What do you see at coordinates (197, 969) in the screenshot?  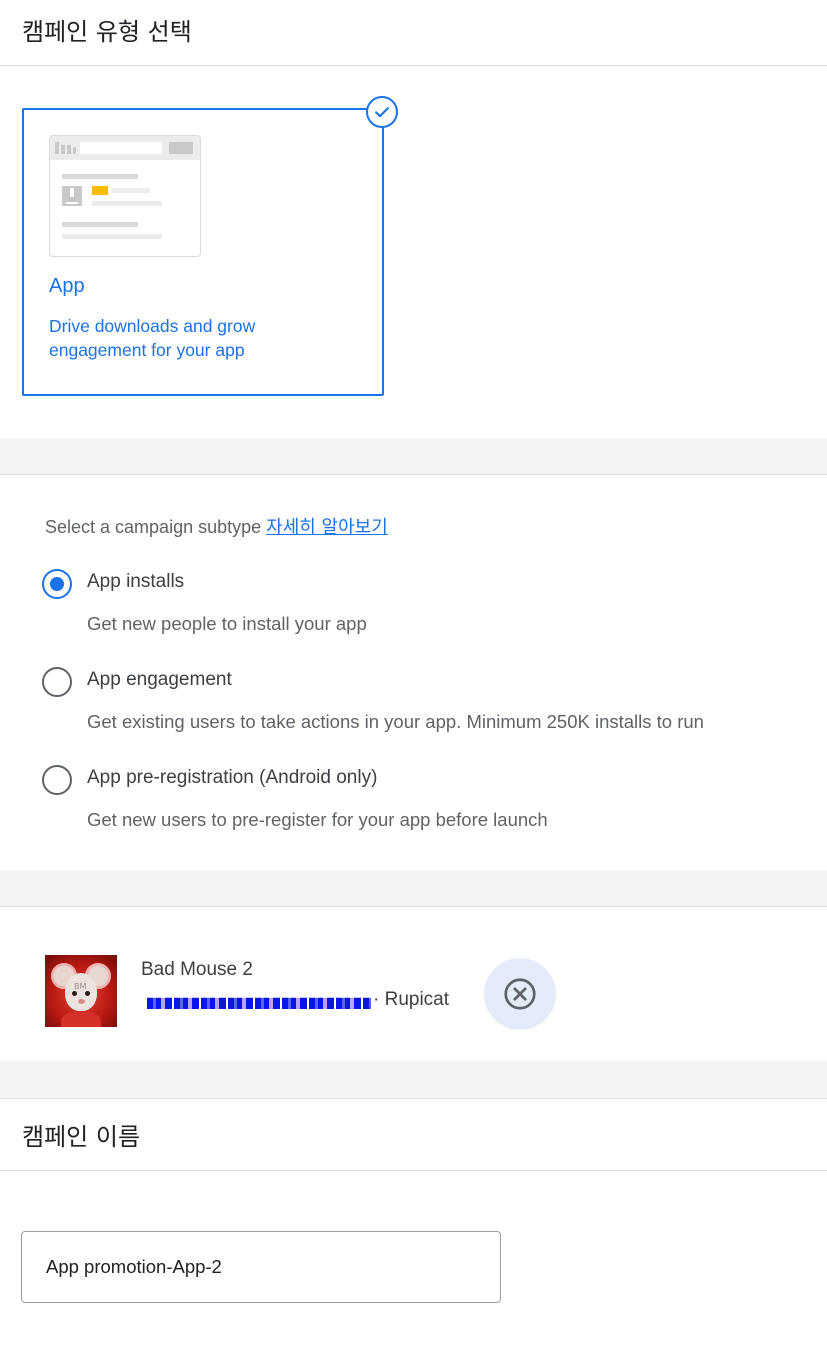 I see `app-name: Bad Mouse 2` at bounding box center [197, 969].